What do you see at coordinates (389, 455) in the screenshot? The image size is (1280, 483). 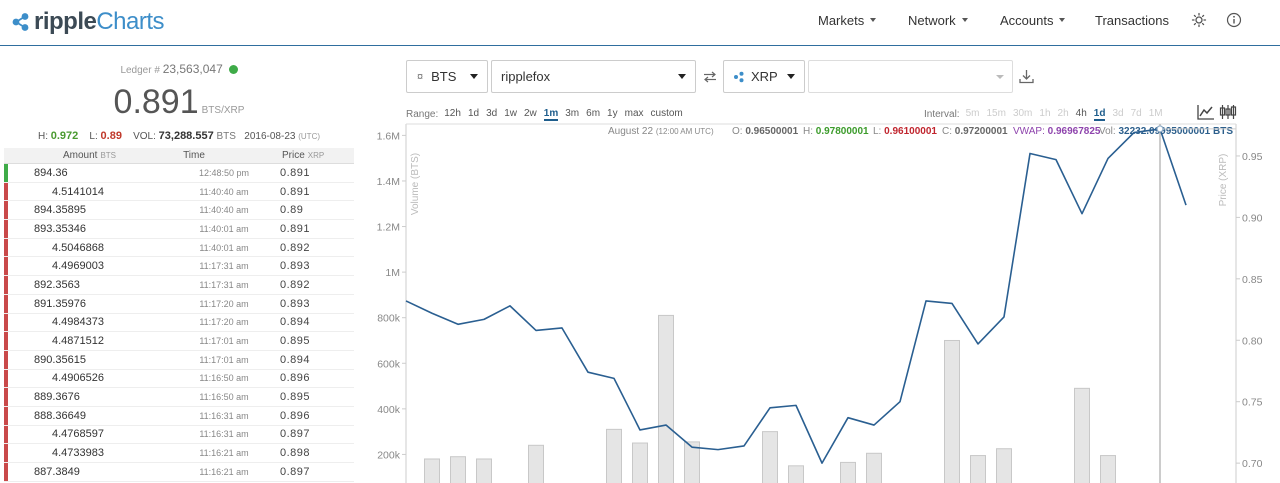 I see `left-tick-label: 200k` at bounding box center [389, 455].